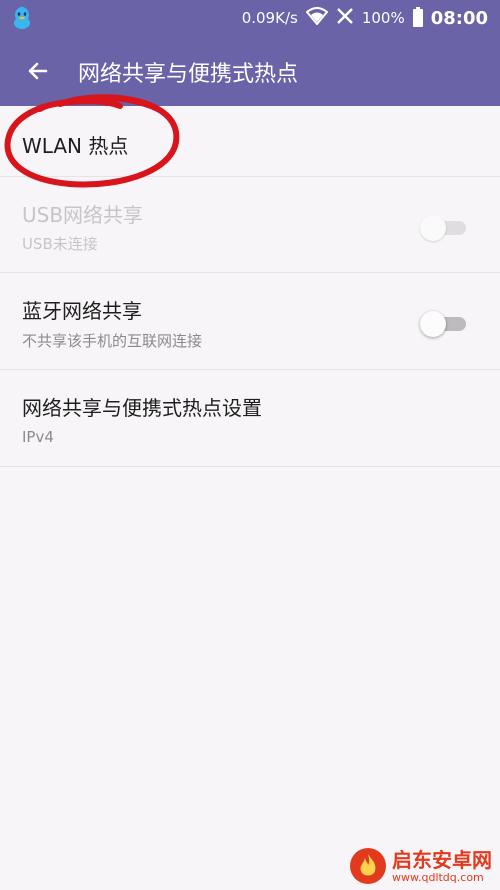 The image size is (500, 890). I want to click on item-title: 蓝牙网络共享, so click(82, 311).